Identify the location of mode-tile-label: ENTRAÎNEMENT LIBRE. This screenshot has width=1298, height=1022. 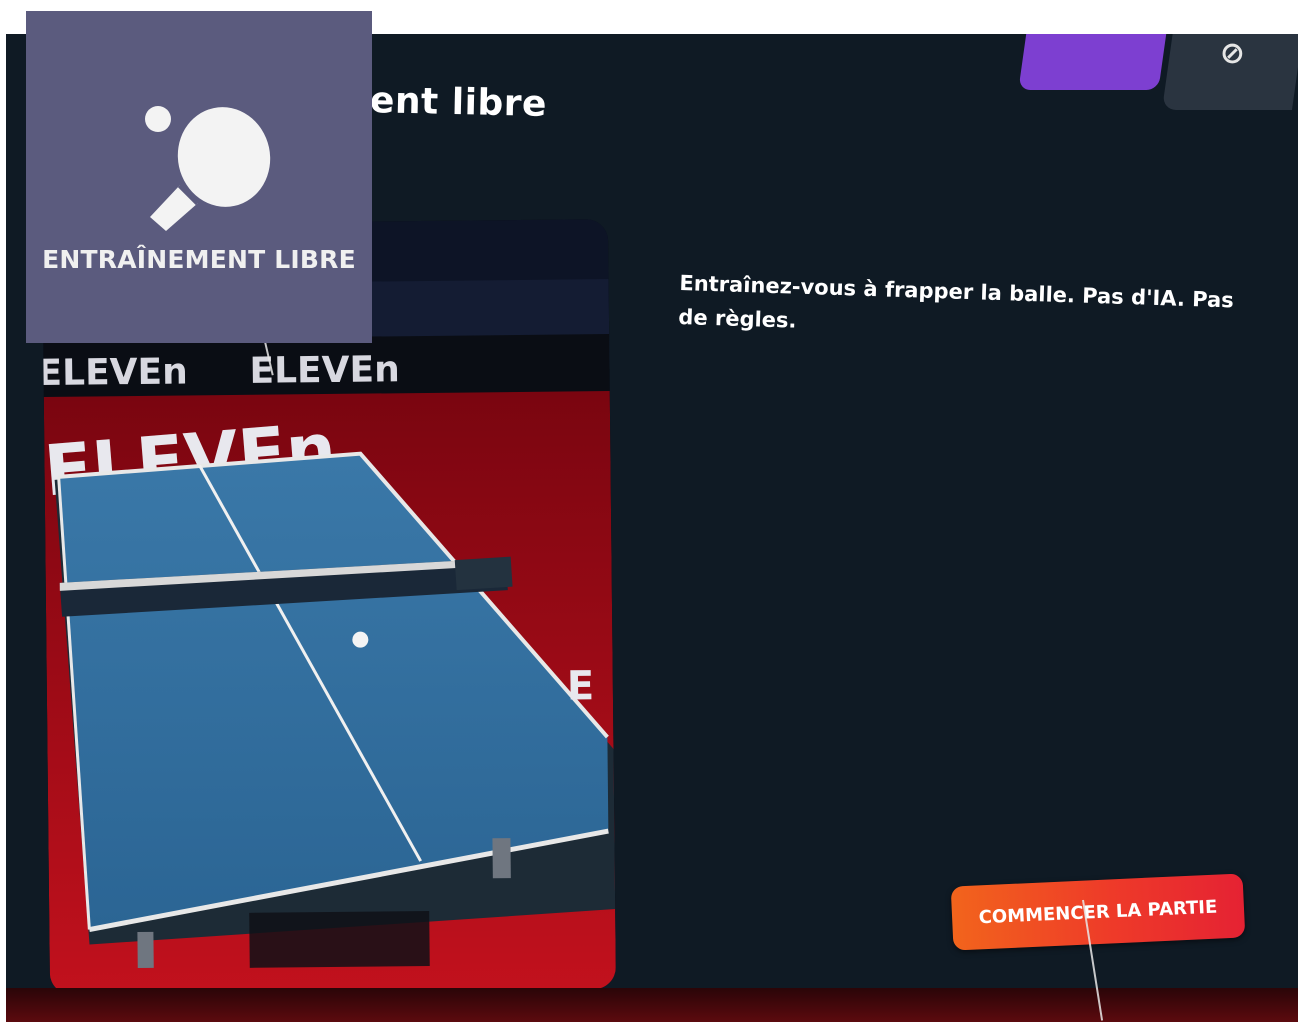
(199, 259).